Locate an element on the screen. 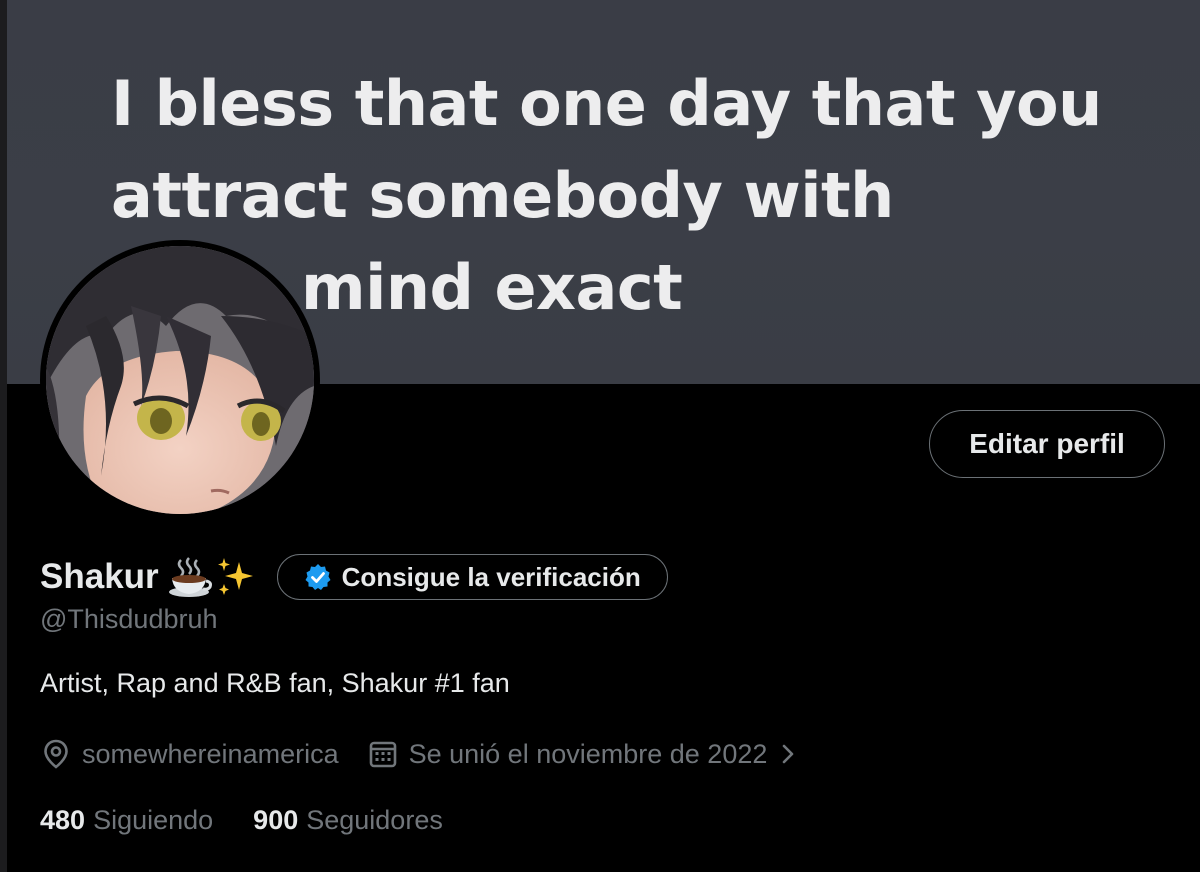 The width and height of the screenshot is (1200, 872). following-label: Siguiendo is located at coordinates (153, 819).